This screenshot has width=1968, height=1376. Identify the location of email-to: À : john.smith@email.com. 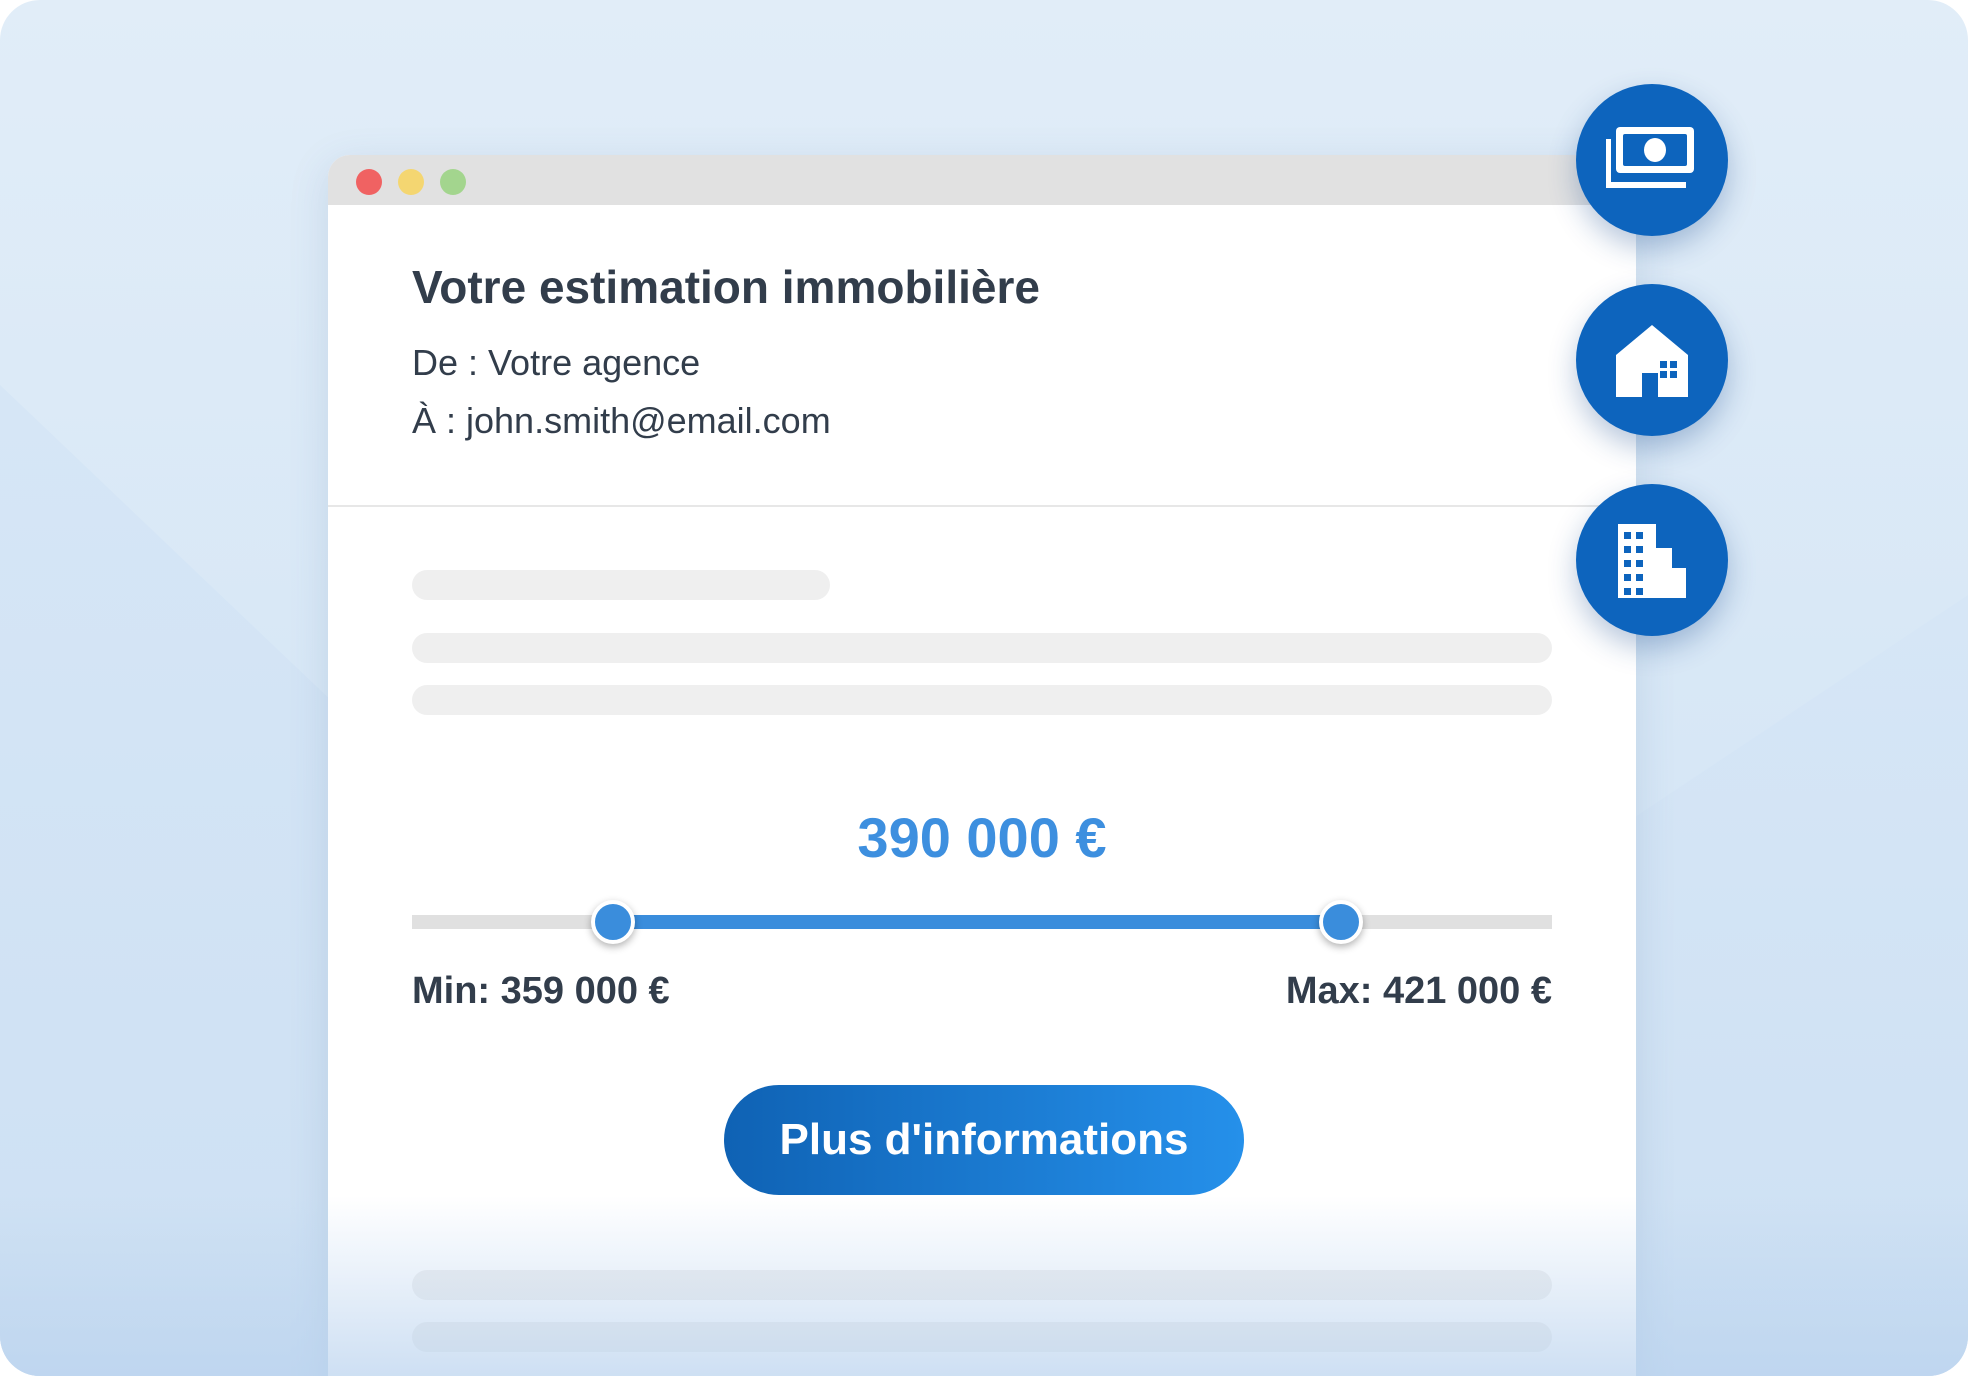
(621, 420).